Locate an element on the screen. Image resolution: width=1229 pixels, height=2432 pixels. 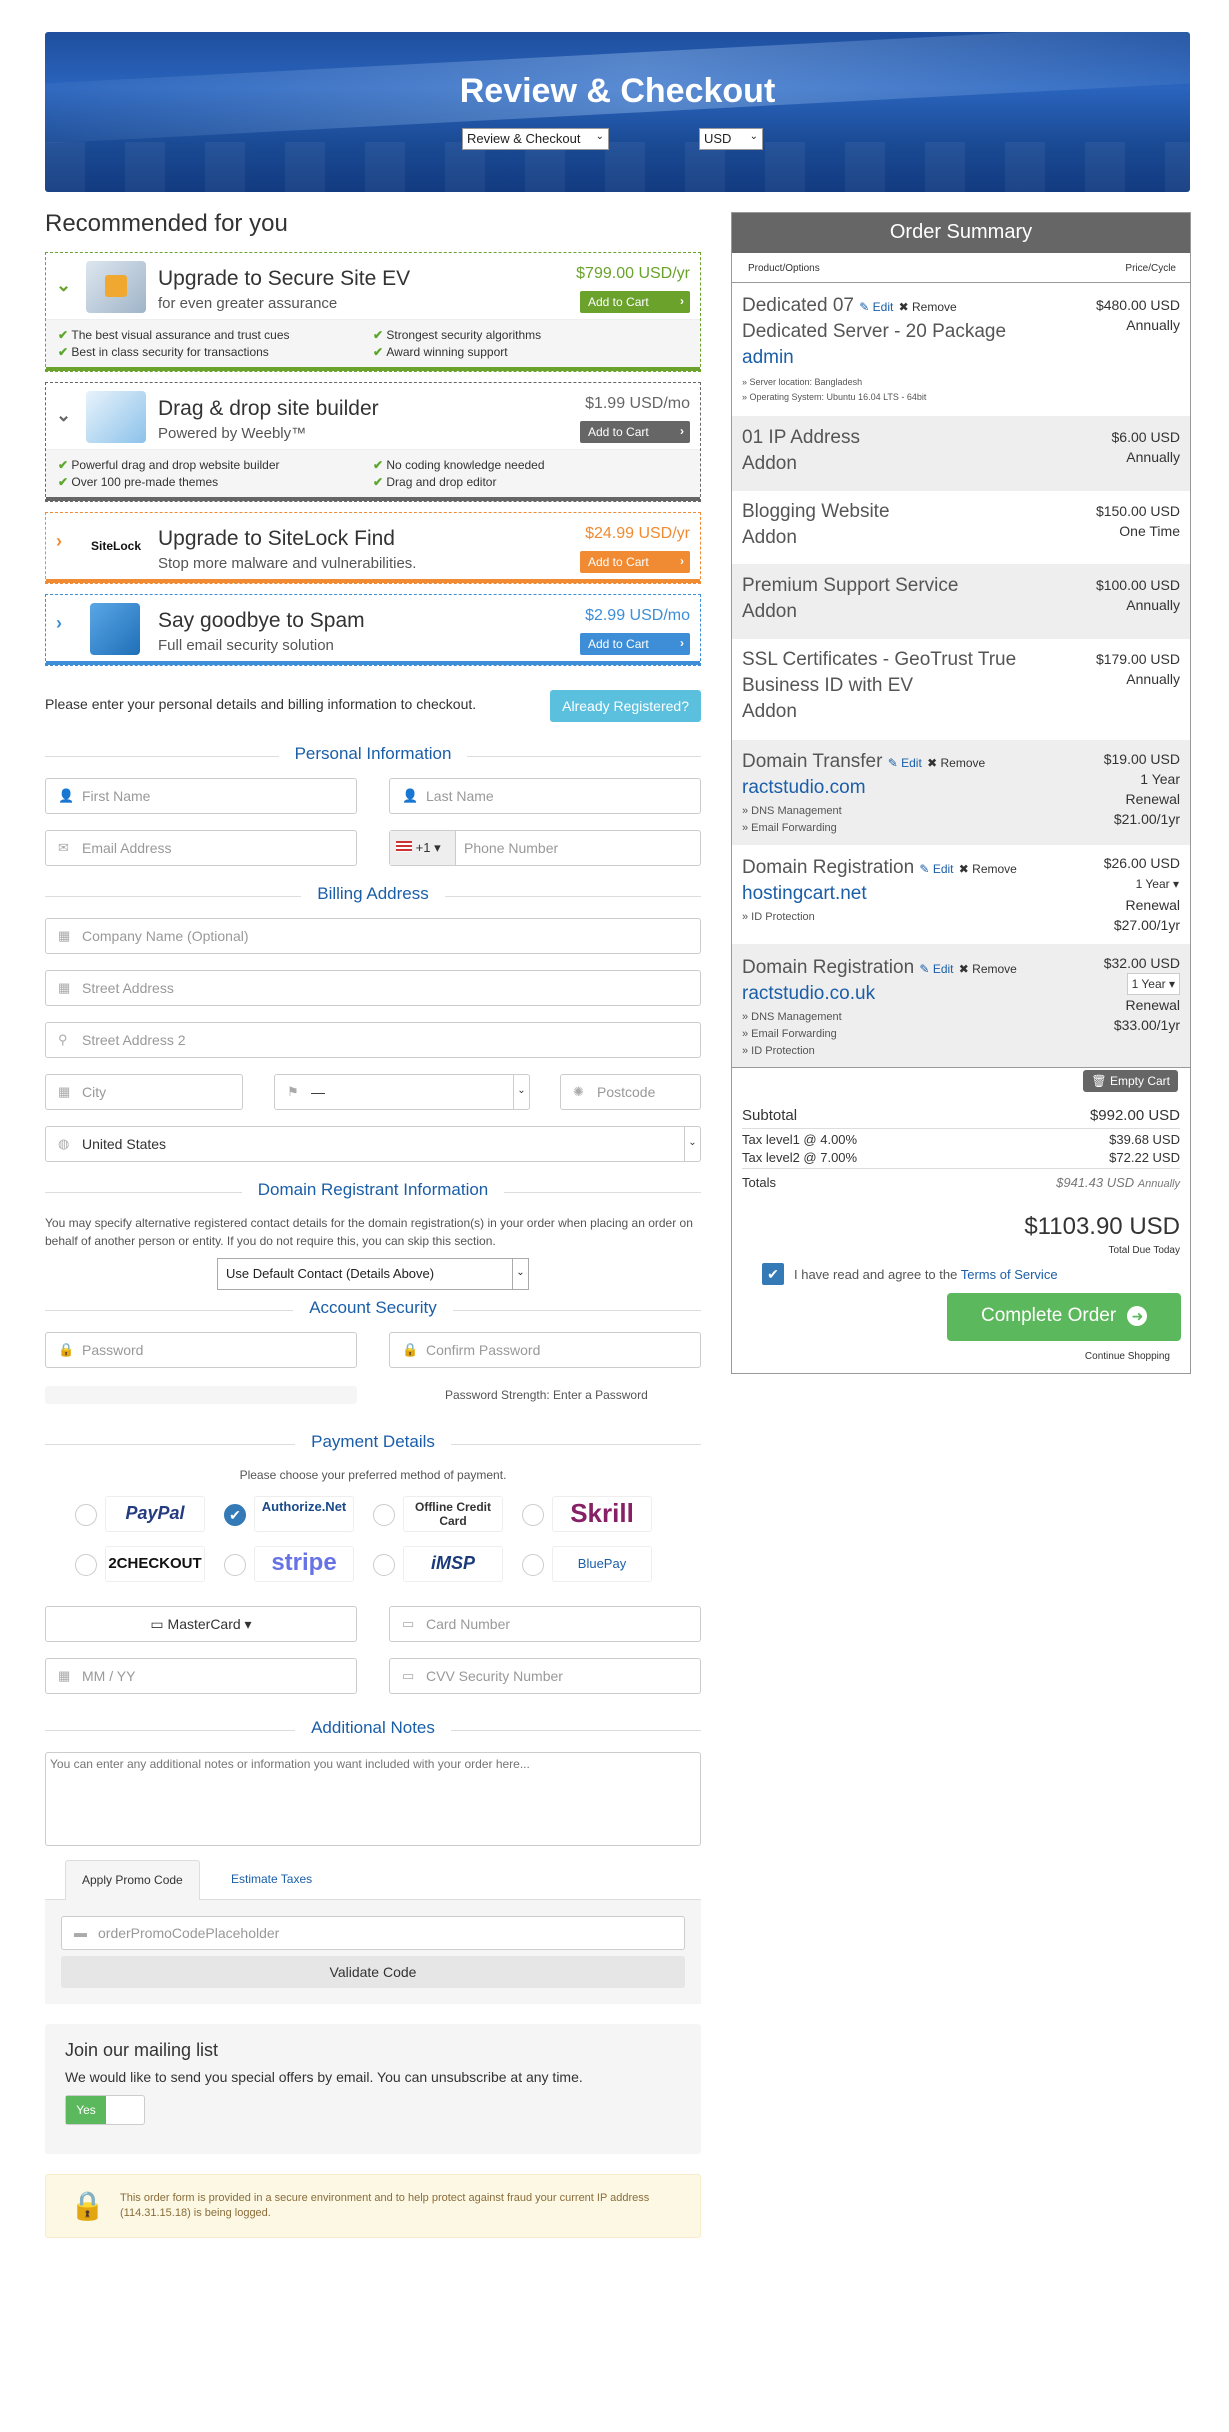
country-select: ◍ United States ⌄ is located at coordinates (373, 1144).